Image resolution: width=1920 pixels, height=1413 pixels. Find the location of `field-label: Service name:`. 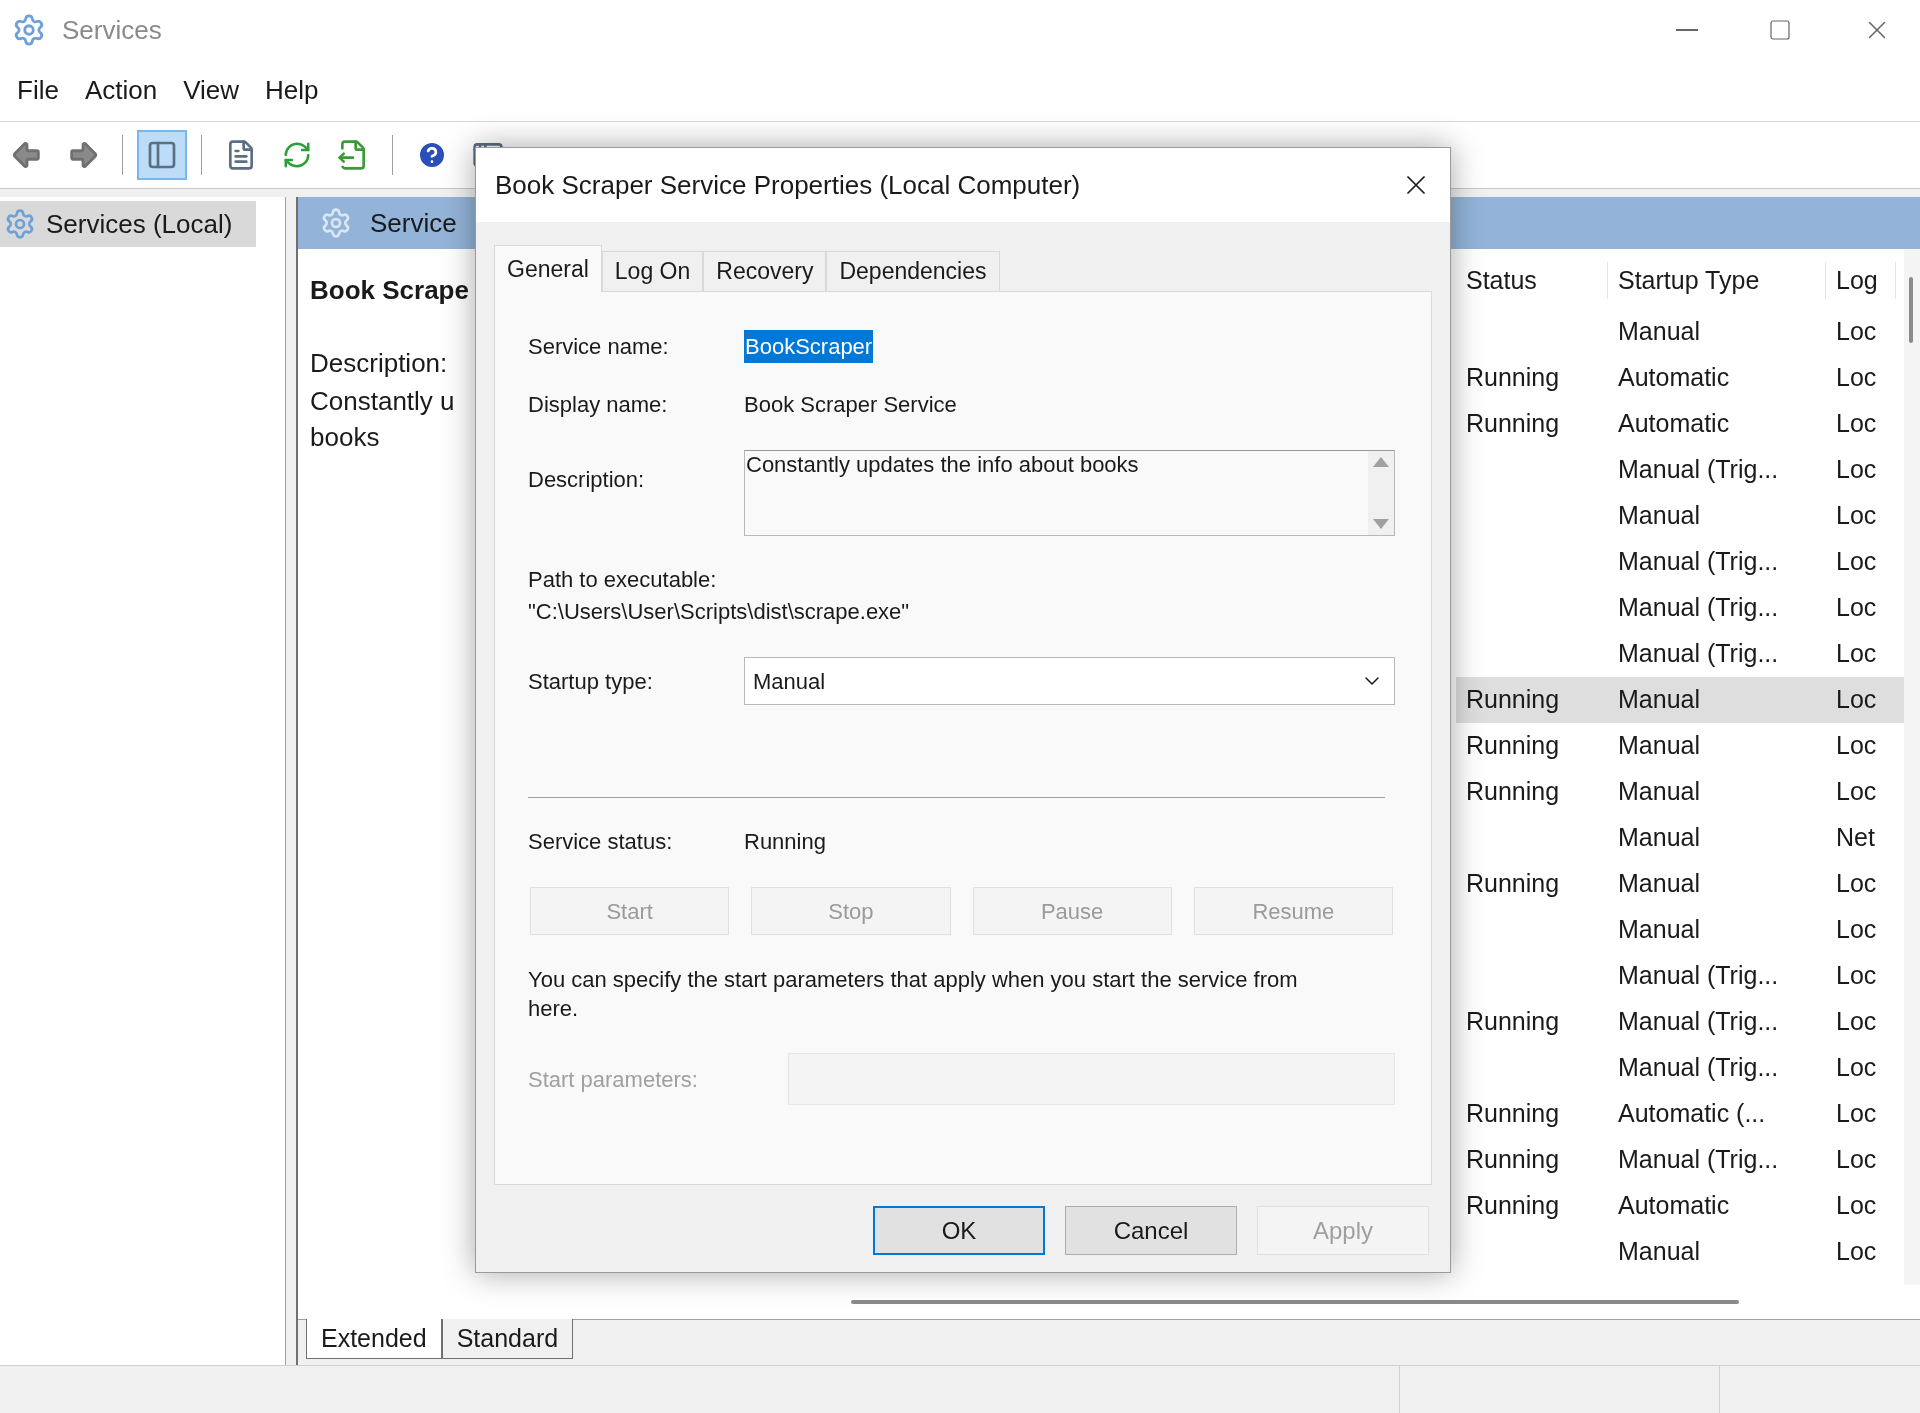

field-label: Service name: is located at coordinates (599, 346).